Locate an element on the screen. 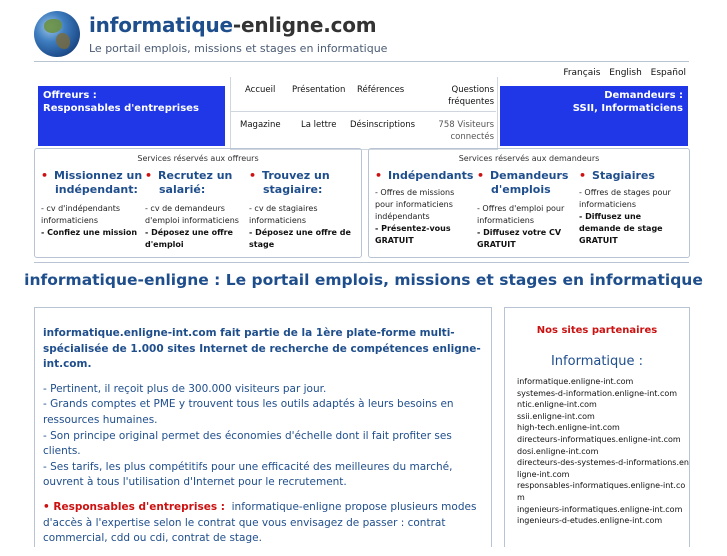  confiez-mission-link: - Confiez une mission is located at coordinates (89, 232).